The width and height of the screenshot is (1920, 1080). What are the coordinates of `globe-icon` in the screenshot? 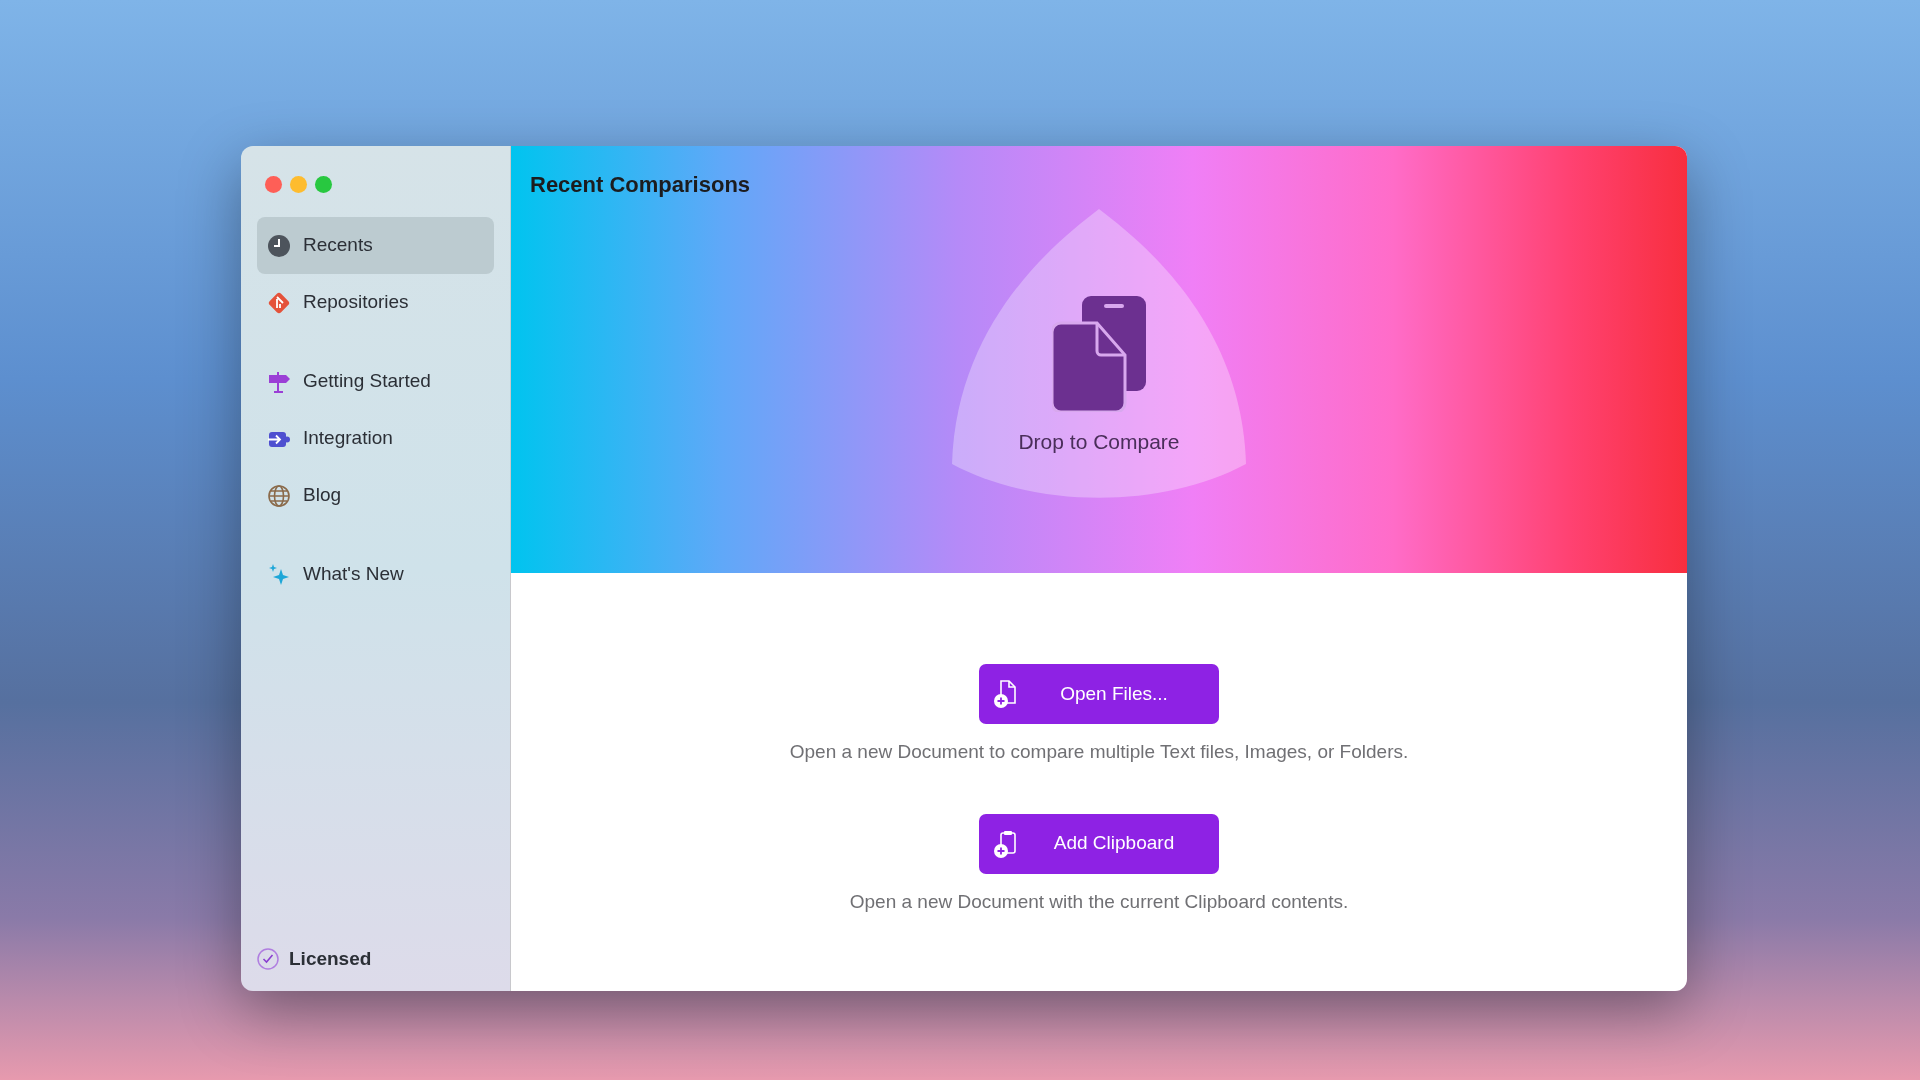 It's located at (279, 495).